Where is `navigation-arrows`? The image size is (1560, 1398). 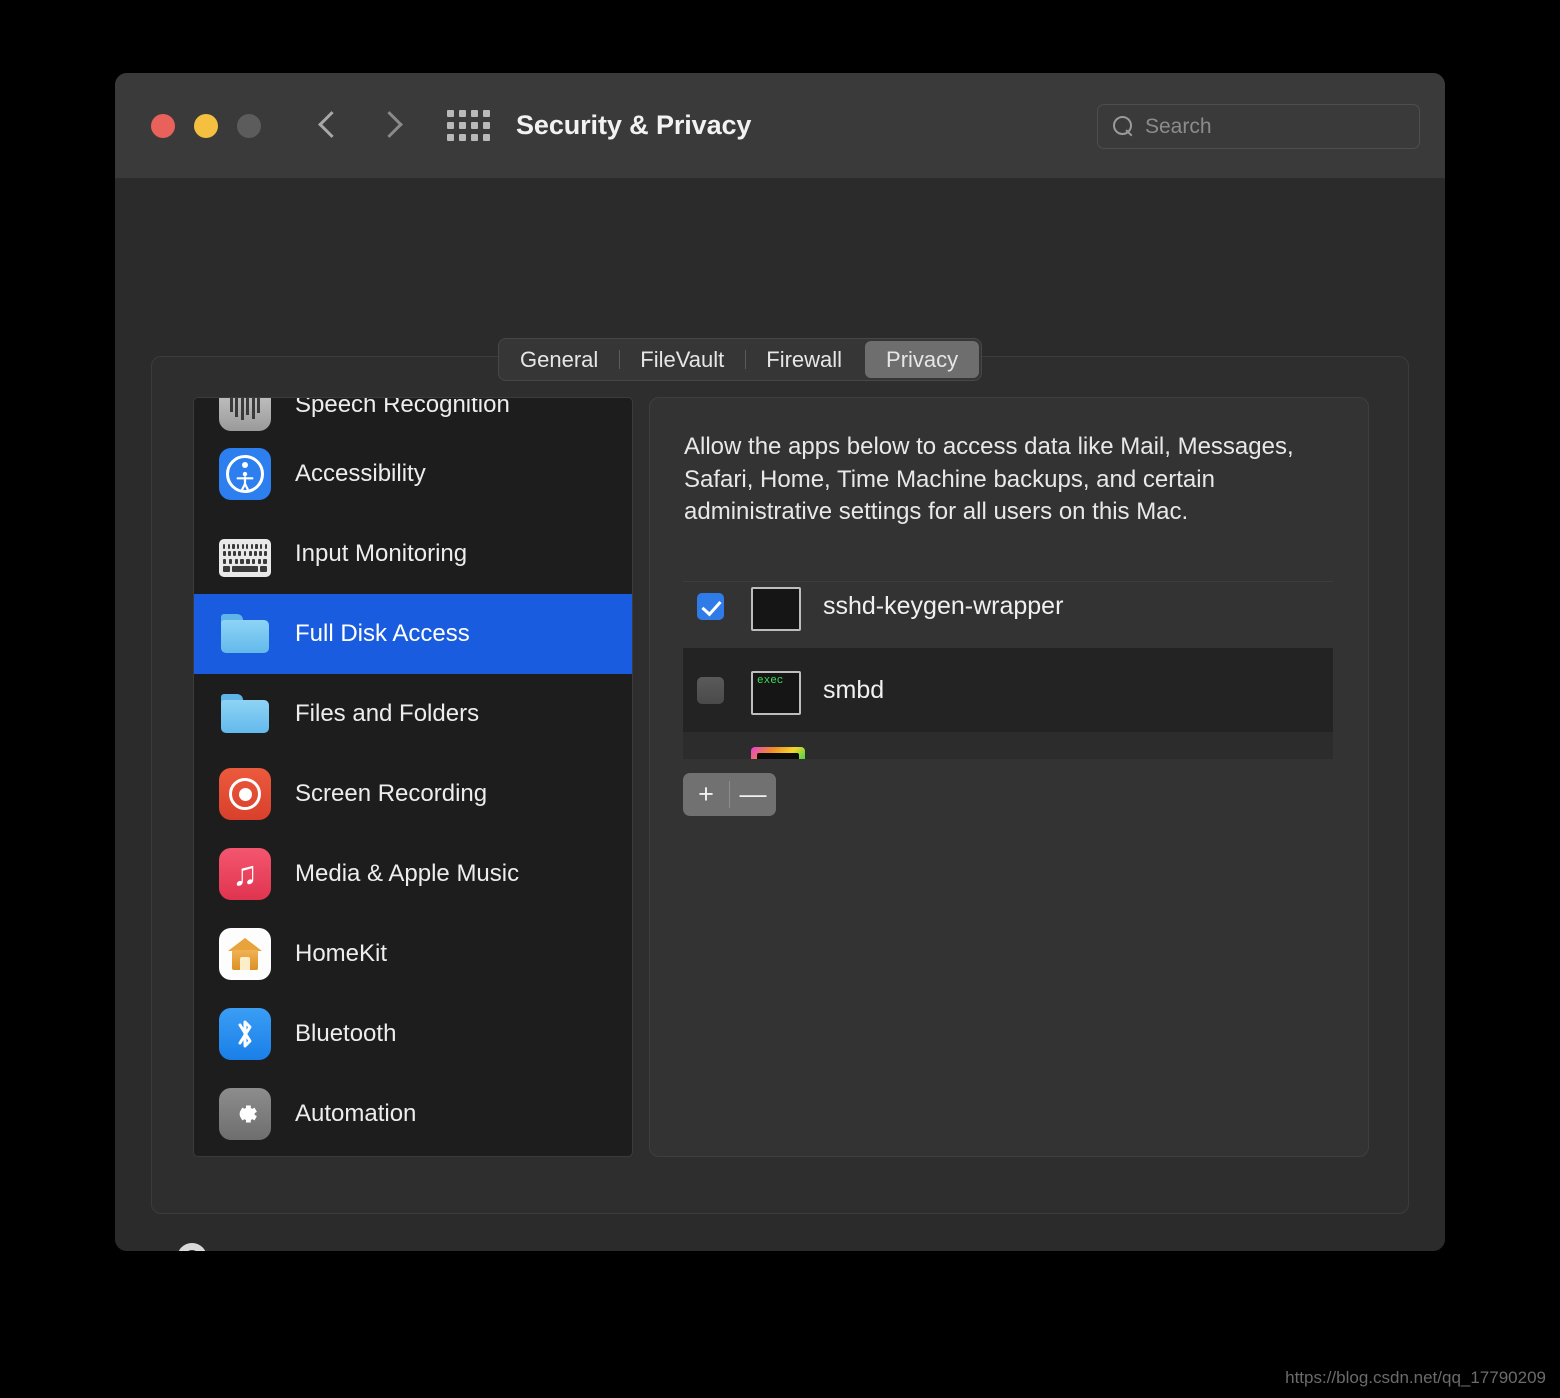 navigation-arrows is located at coordinates (359, 126).